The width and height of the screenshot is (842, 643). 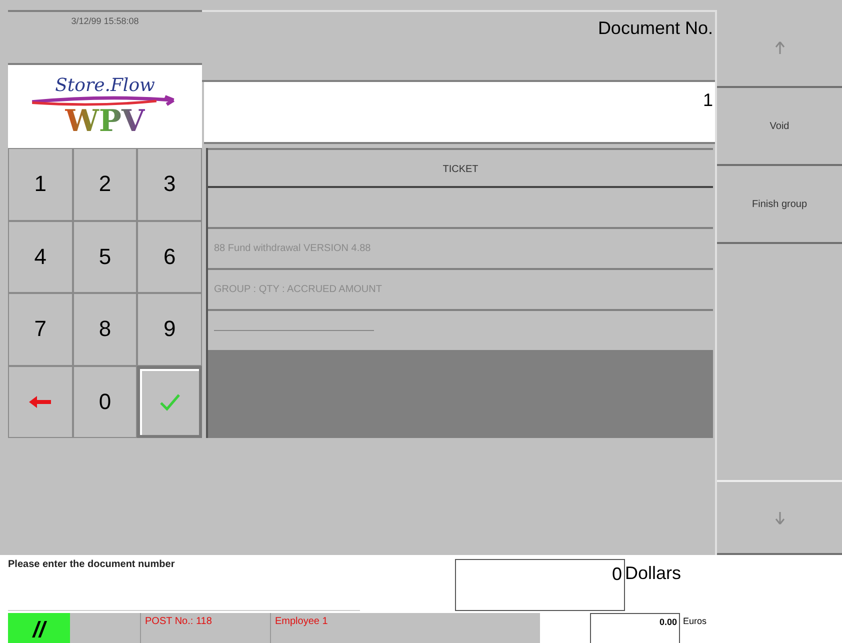 I want to click on check-icon, so click(x=169, y=402).